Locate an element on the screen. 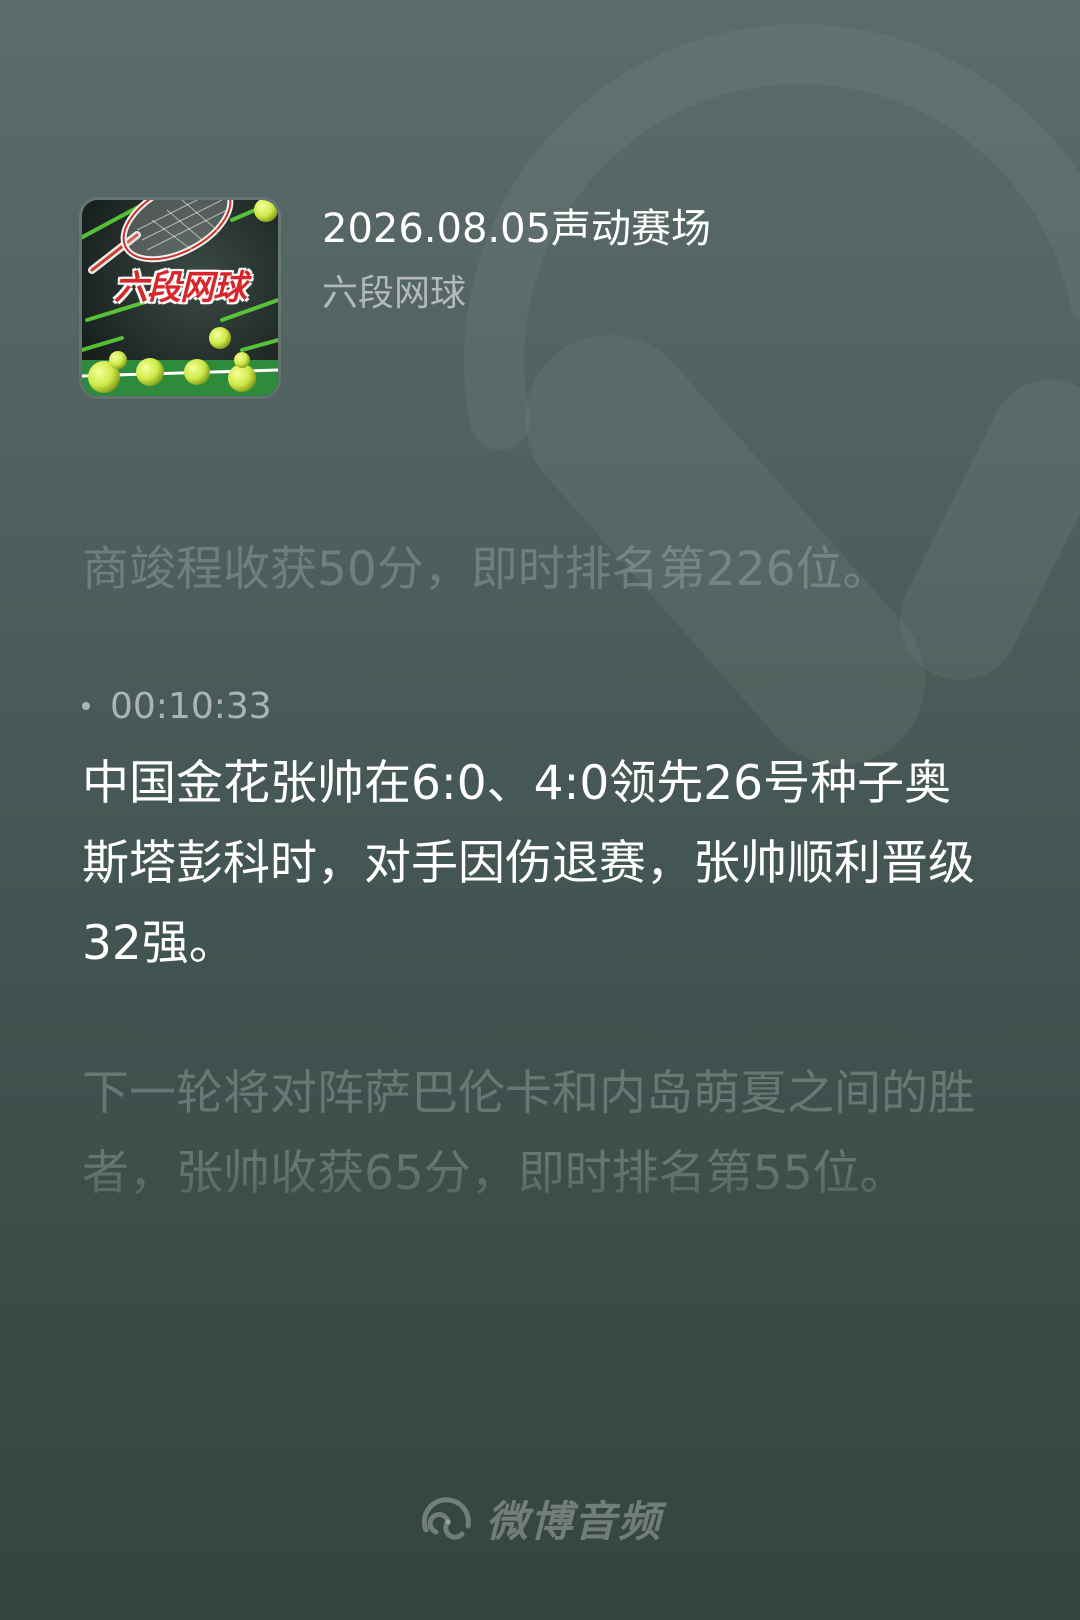 Image resolution: width=1080 pixels, height=1620 pixels. brand-footer: 微博音频 is located at coordinates (540, 1518).